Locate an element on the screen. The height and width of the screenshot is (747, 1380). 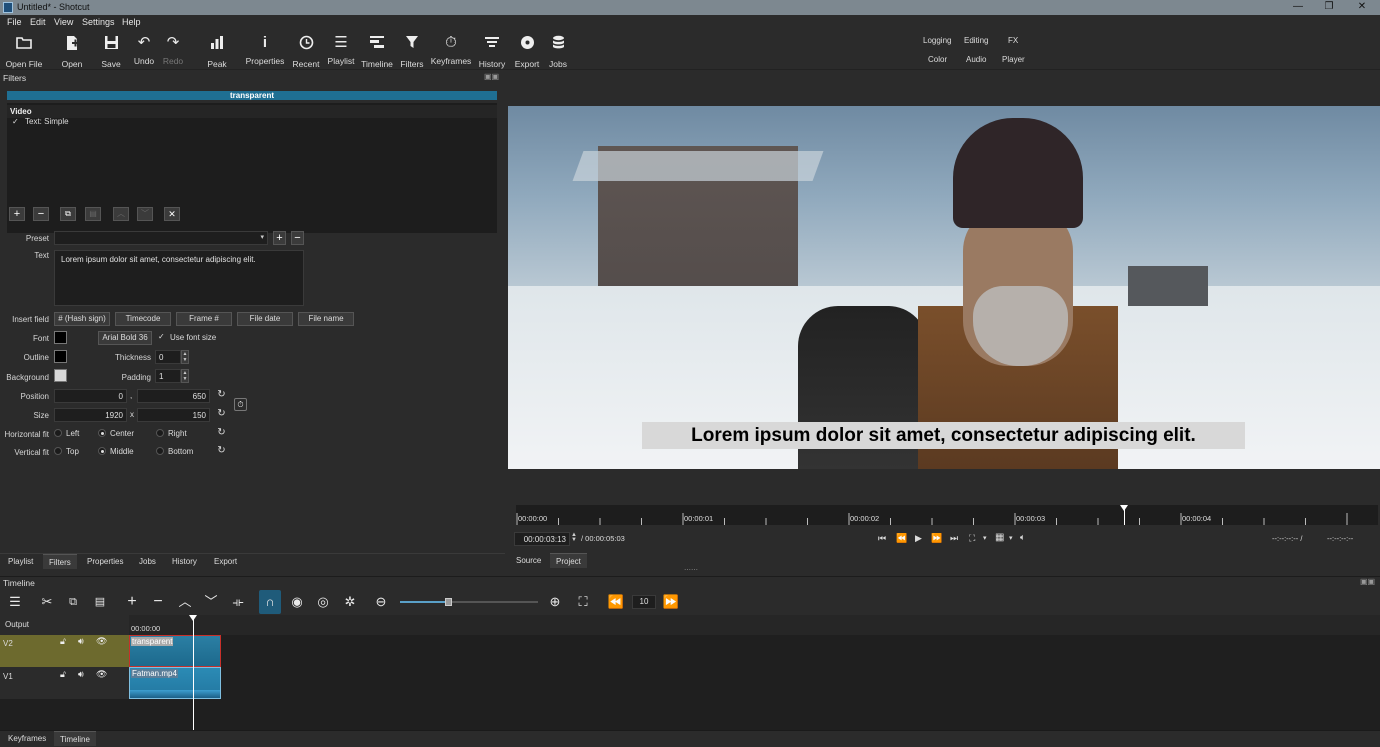
eye-icon: 👁︎ is located at coordinates (101, 674).